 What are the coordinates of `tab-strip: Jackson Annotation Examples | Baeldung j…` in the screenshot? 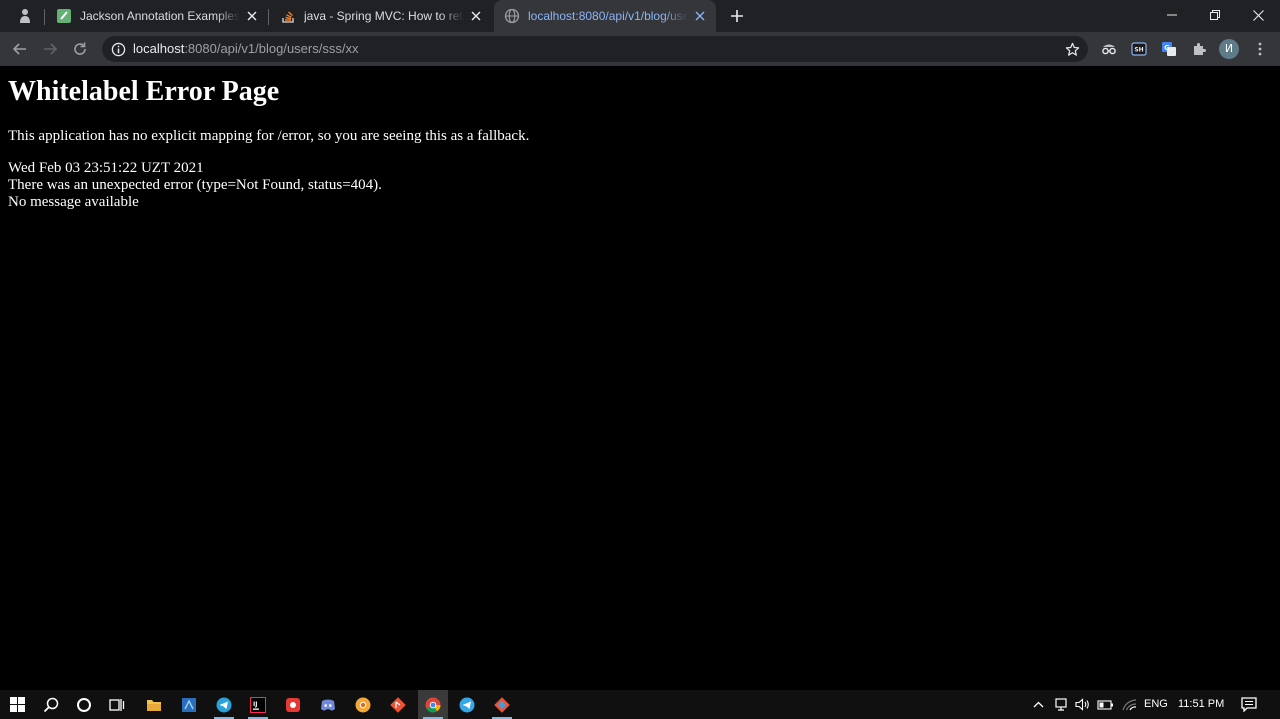 It's located at (640, 16).